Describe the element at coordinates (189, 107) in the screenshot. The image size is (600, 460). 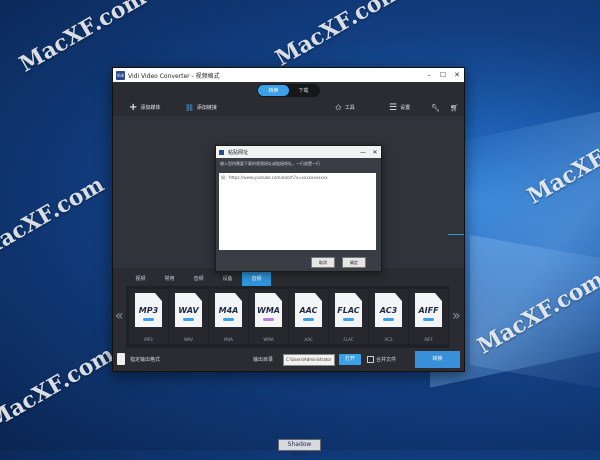
I see `link-icon: ⛓` at that location.